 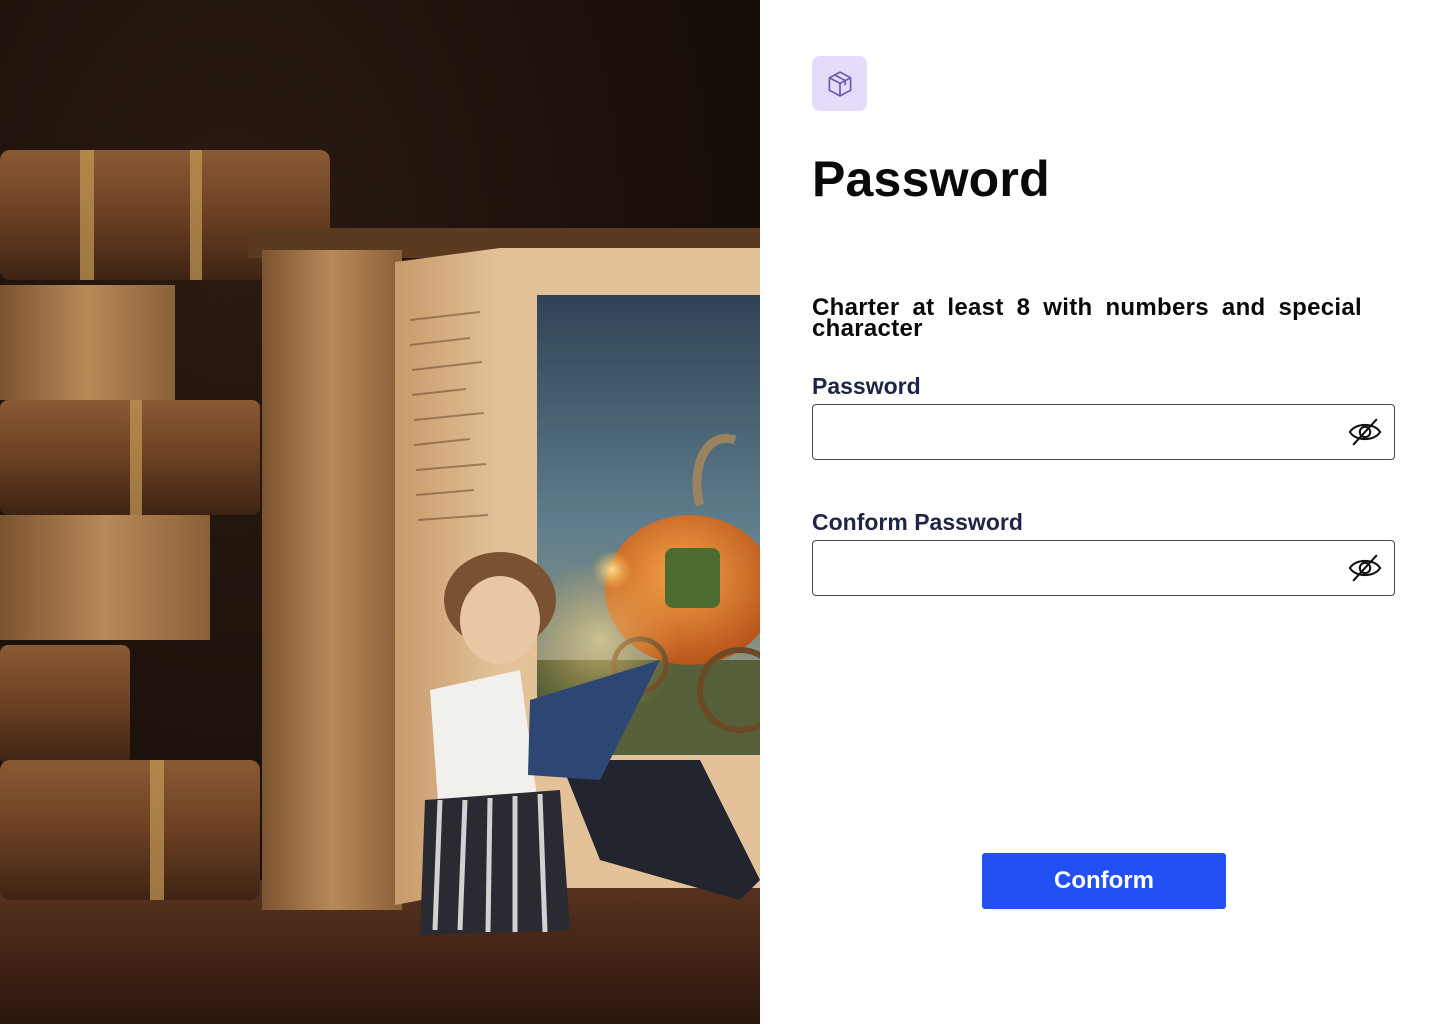 What do you see at coordinates (1087, 432) in the screenshot?
I see `password-input` at bounding box center [1087, 432].